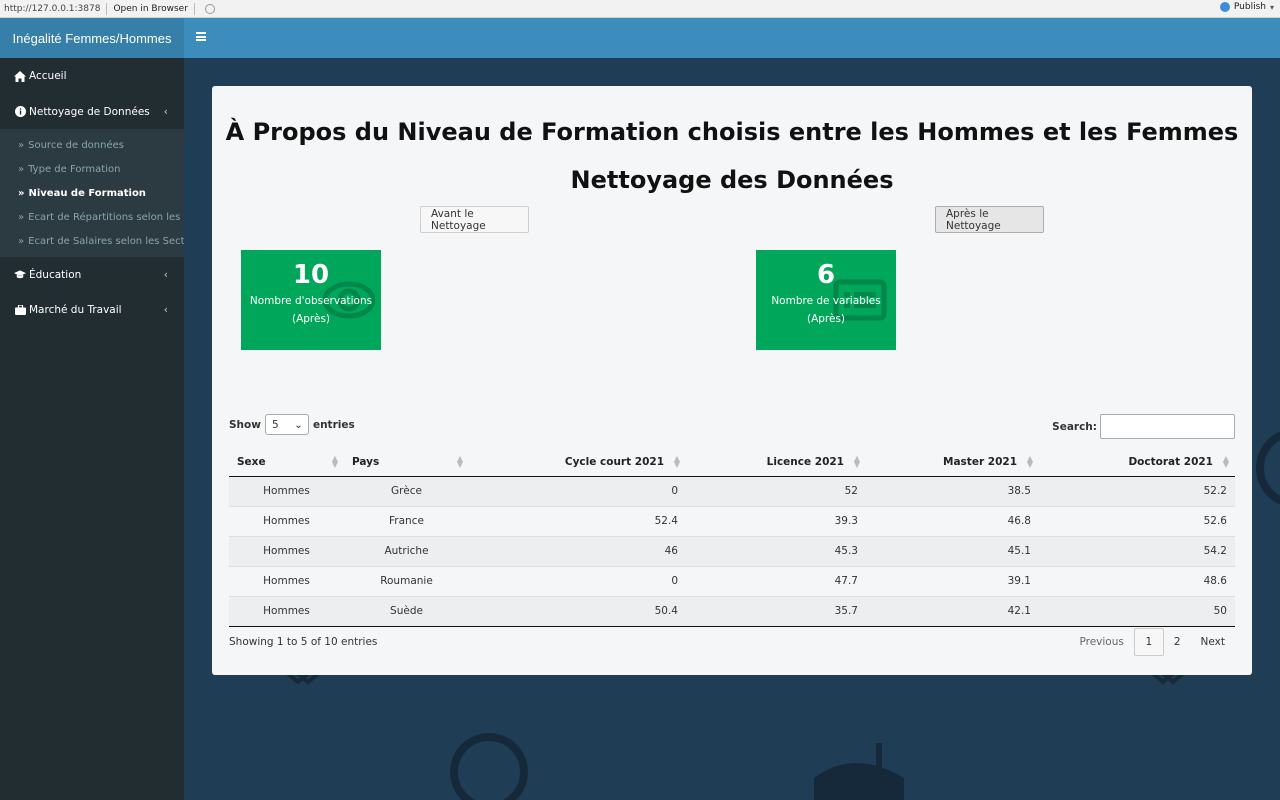  Describe the element at coordinates (1137, 462) in the screenshot. I see `column-header-doctorat: Doctorat 2021 ▲ ▼` at that location.